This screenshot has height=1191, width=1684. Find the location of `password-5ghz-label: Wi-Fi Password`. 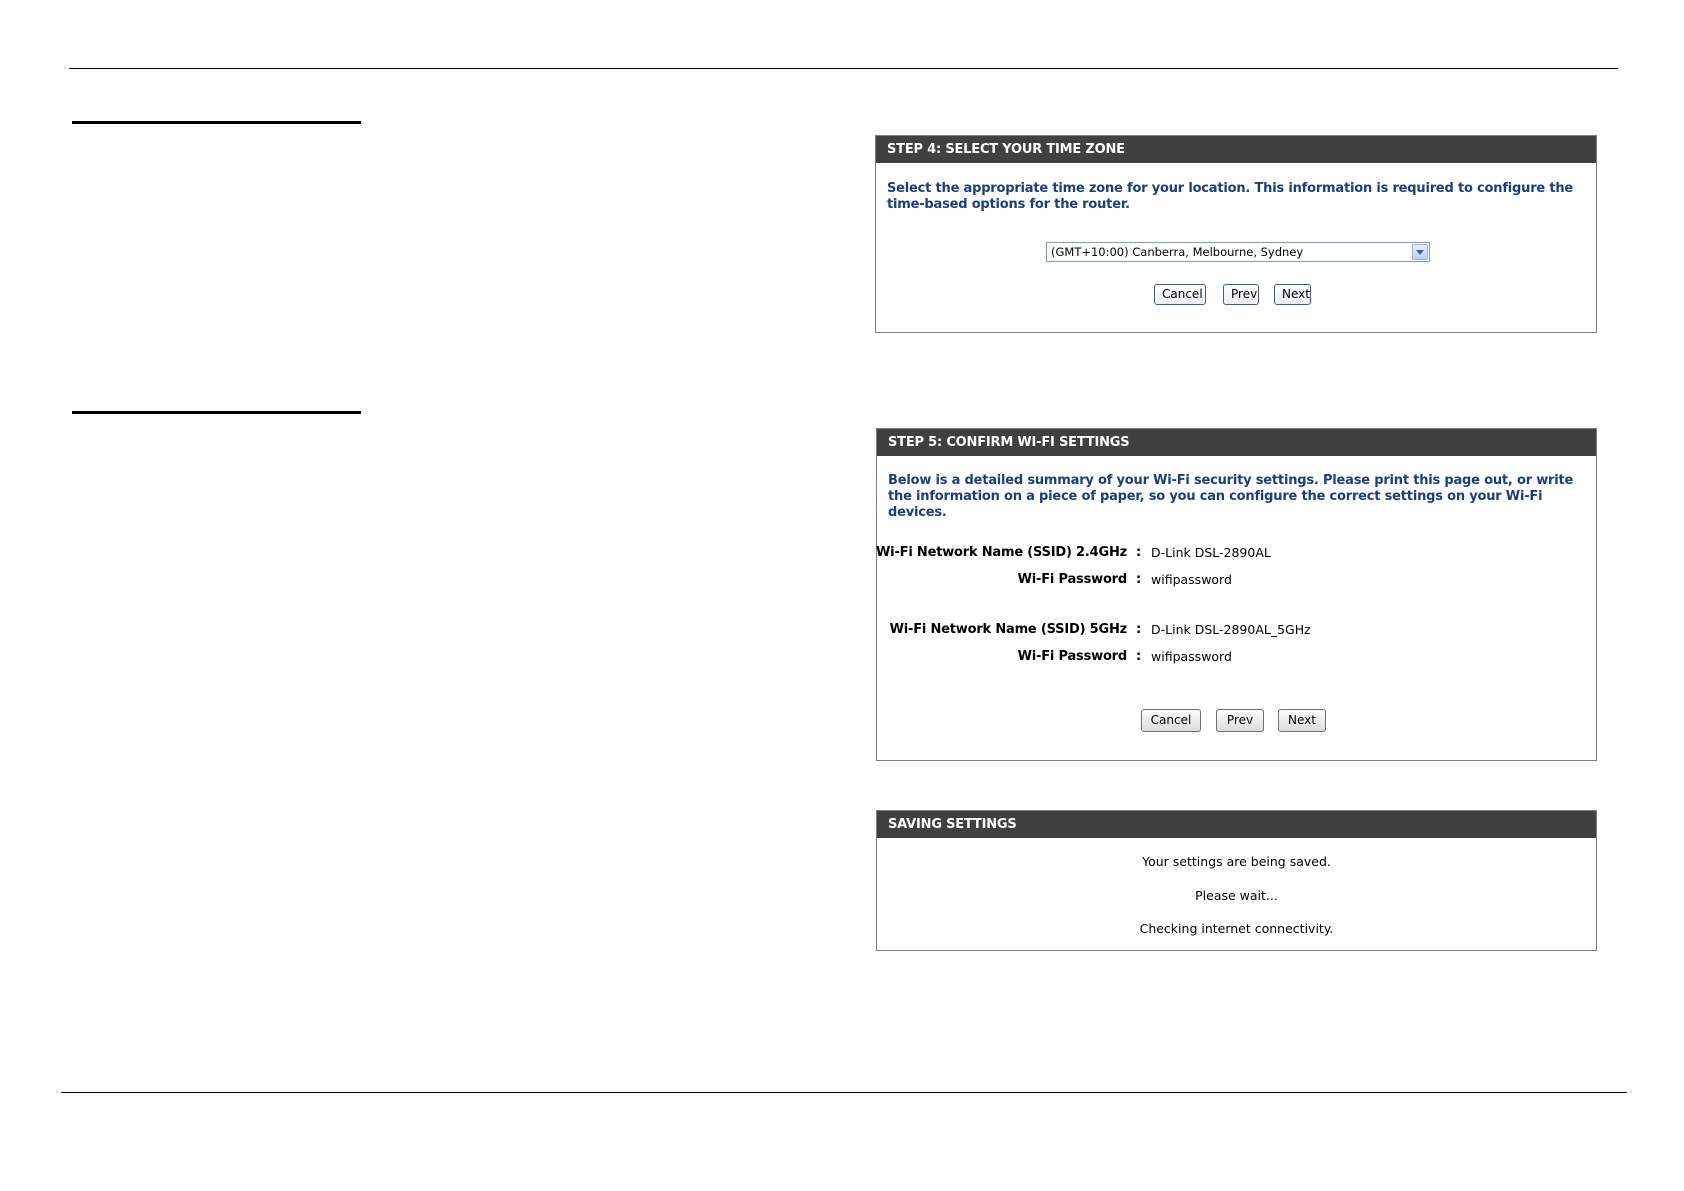

password-5ghz-label: Wi-Fi Password is located at coordinates (1072, 656).